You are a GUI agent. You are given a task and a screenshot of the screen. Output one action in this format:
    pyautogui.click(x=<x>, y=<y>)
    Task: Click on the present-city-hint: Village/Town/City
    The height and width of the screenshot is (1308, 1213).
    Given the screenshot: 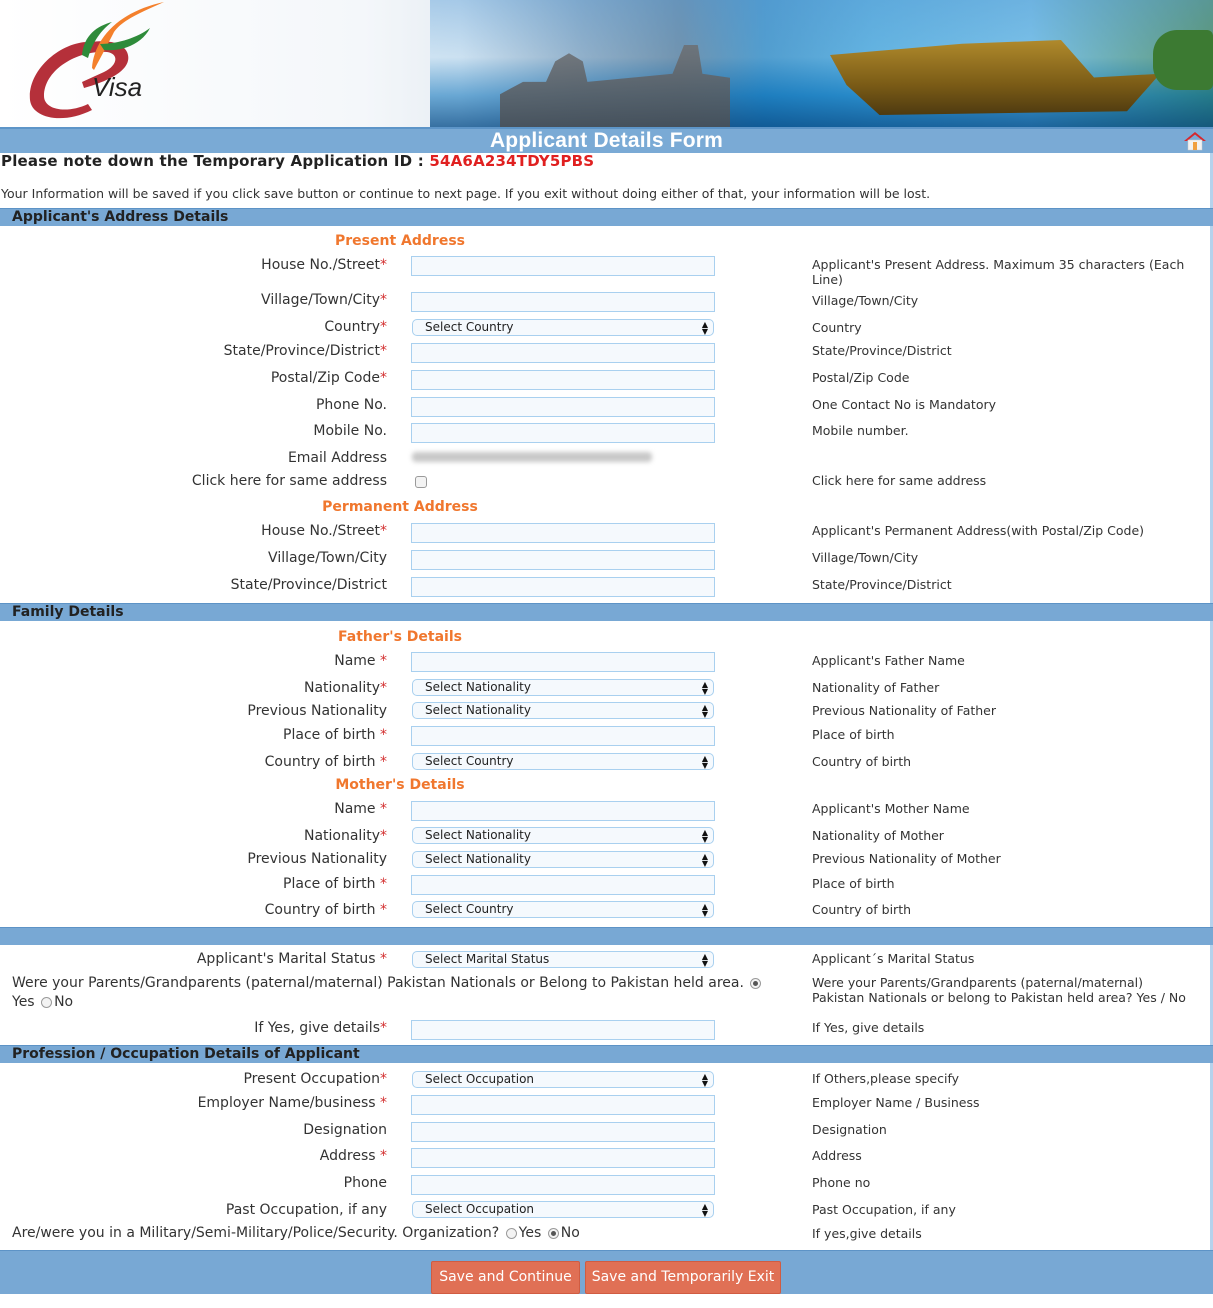 What is the action you would take?
    pyautogui.click(x=865, y=300)
    